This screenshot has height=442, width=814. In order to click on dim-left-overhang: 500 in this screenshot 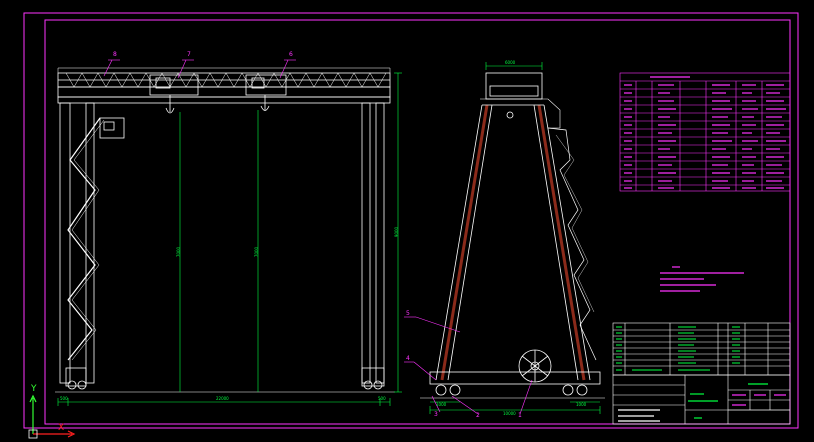, I will do `click(64, 398)`.